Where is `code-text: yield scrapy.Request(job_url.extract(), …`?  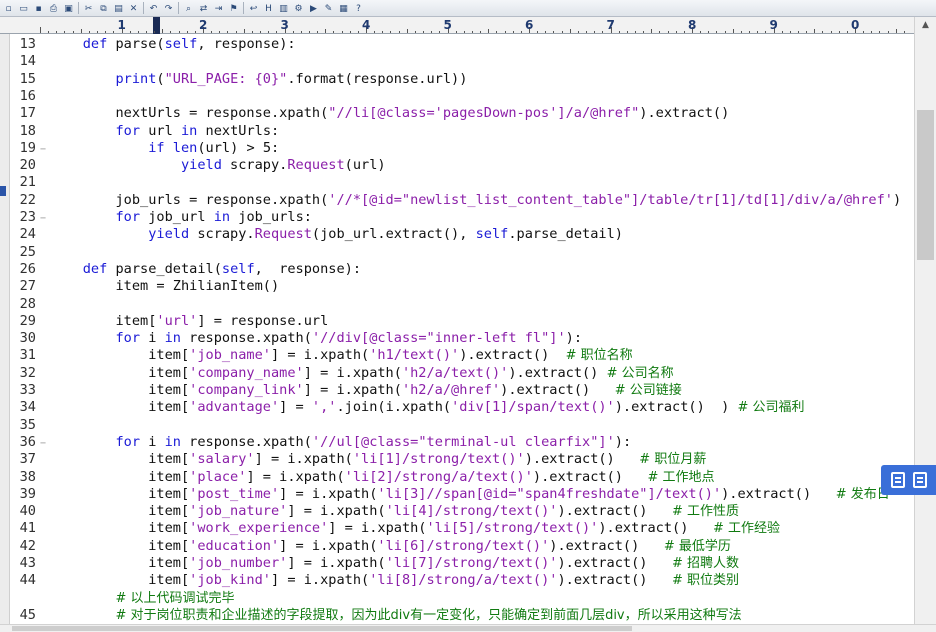
code-text: yield scrapy.Request(job_url.extract(), … is located at coordinates (385, 234).